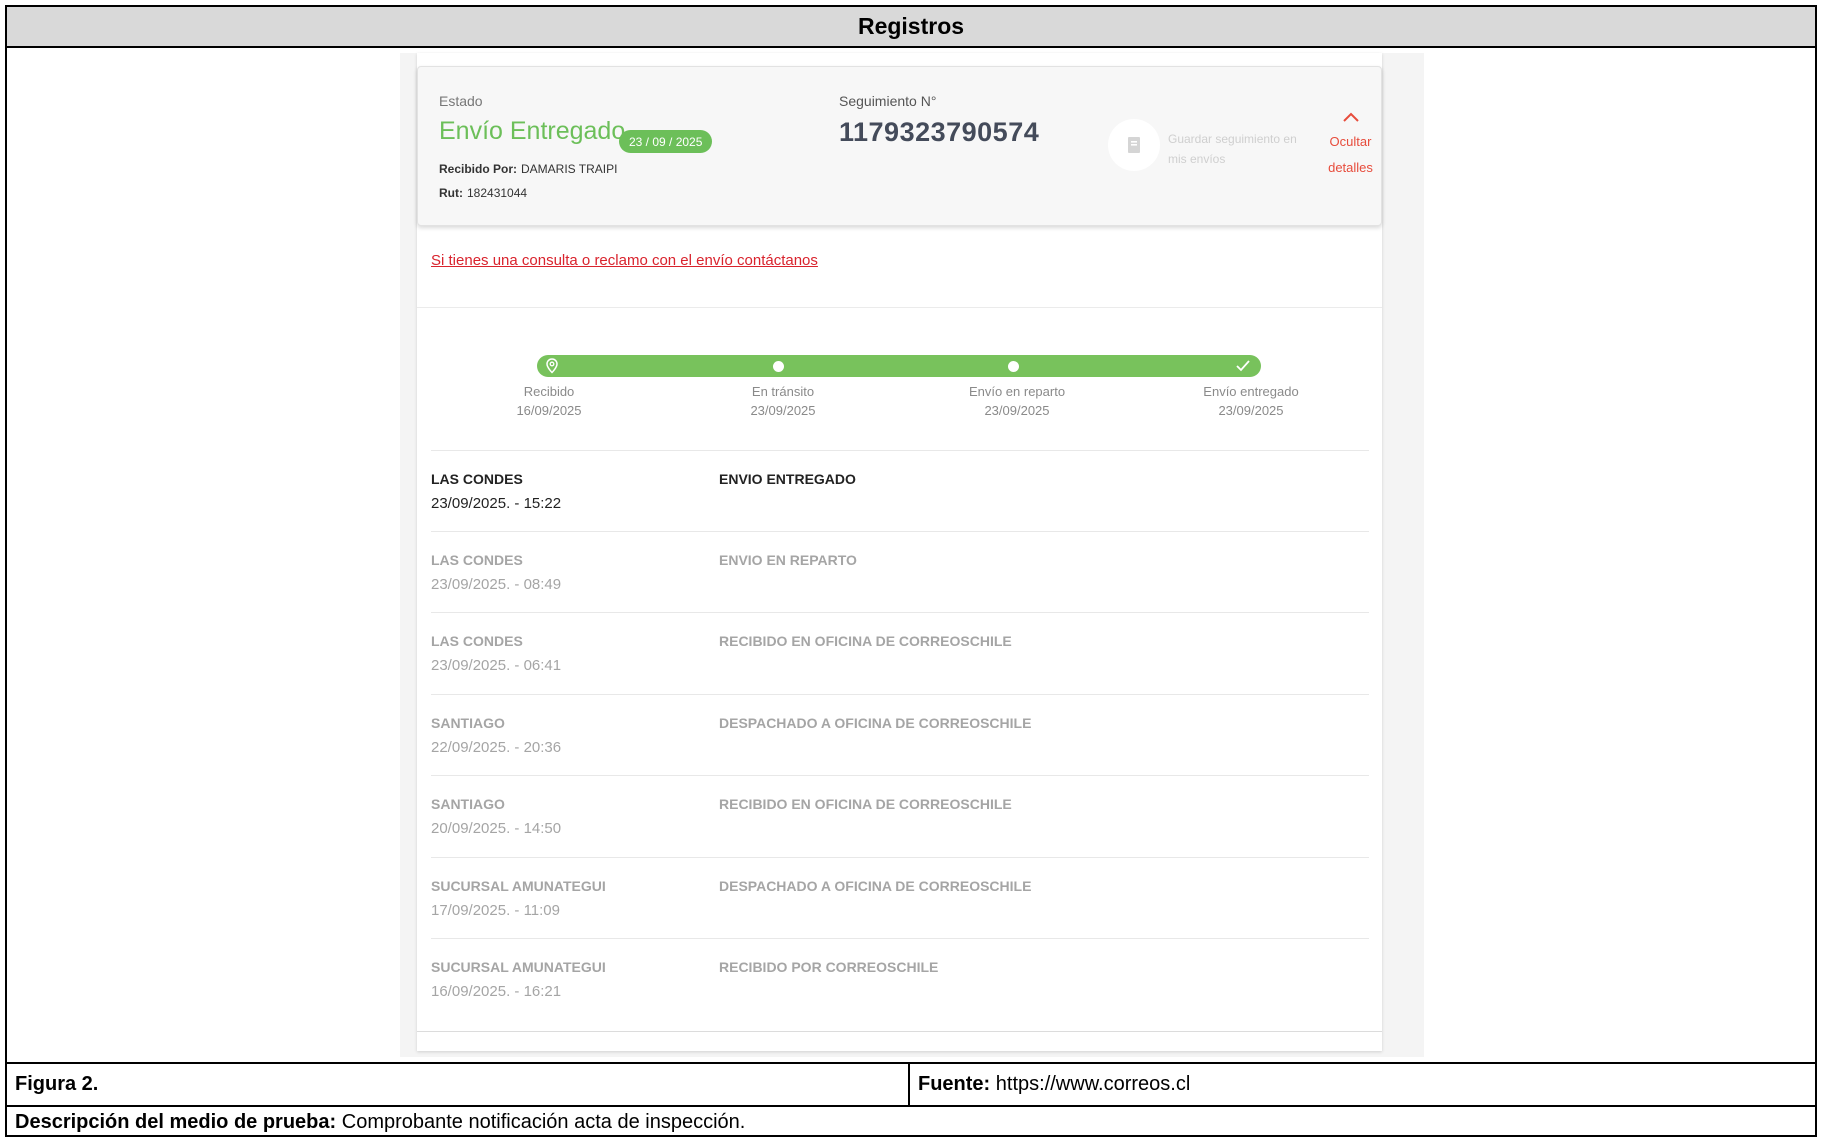 This screenshot has height=1139, width=1821. I want to click on event-datetime: 16/09/2025. - 16:21, so click(496, 991).